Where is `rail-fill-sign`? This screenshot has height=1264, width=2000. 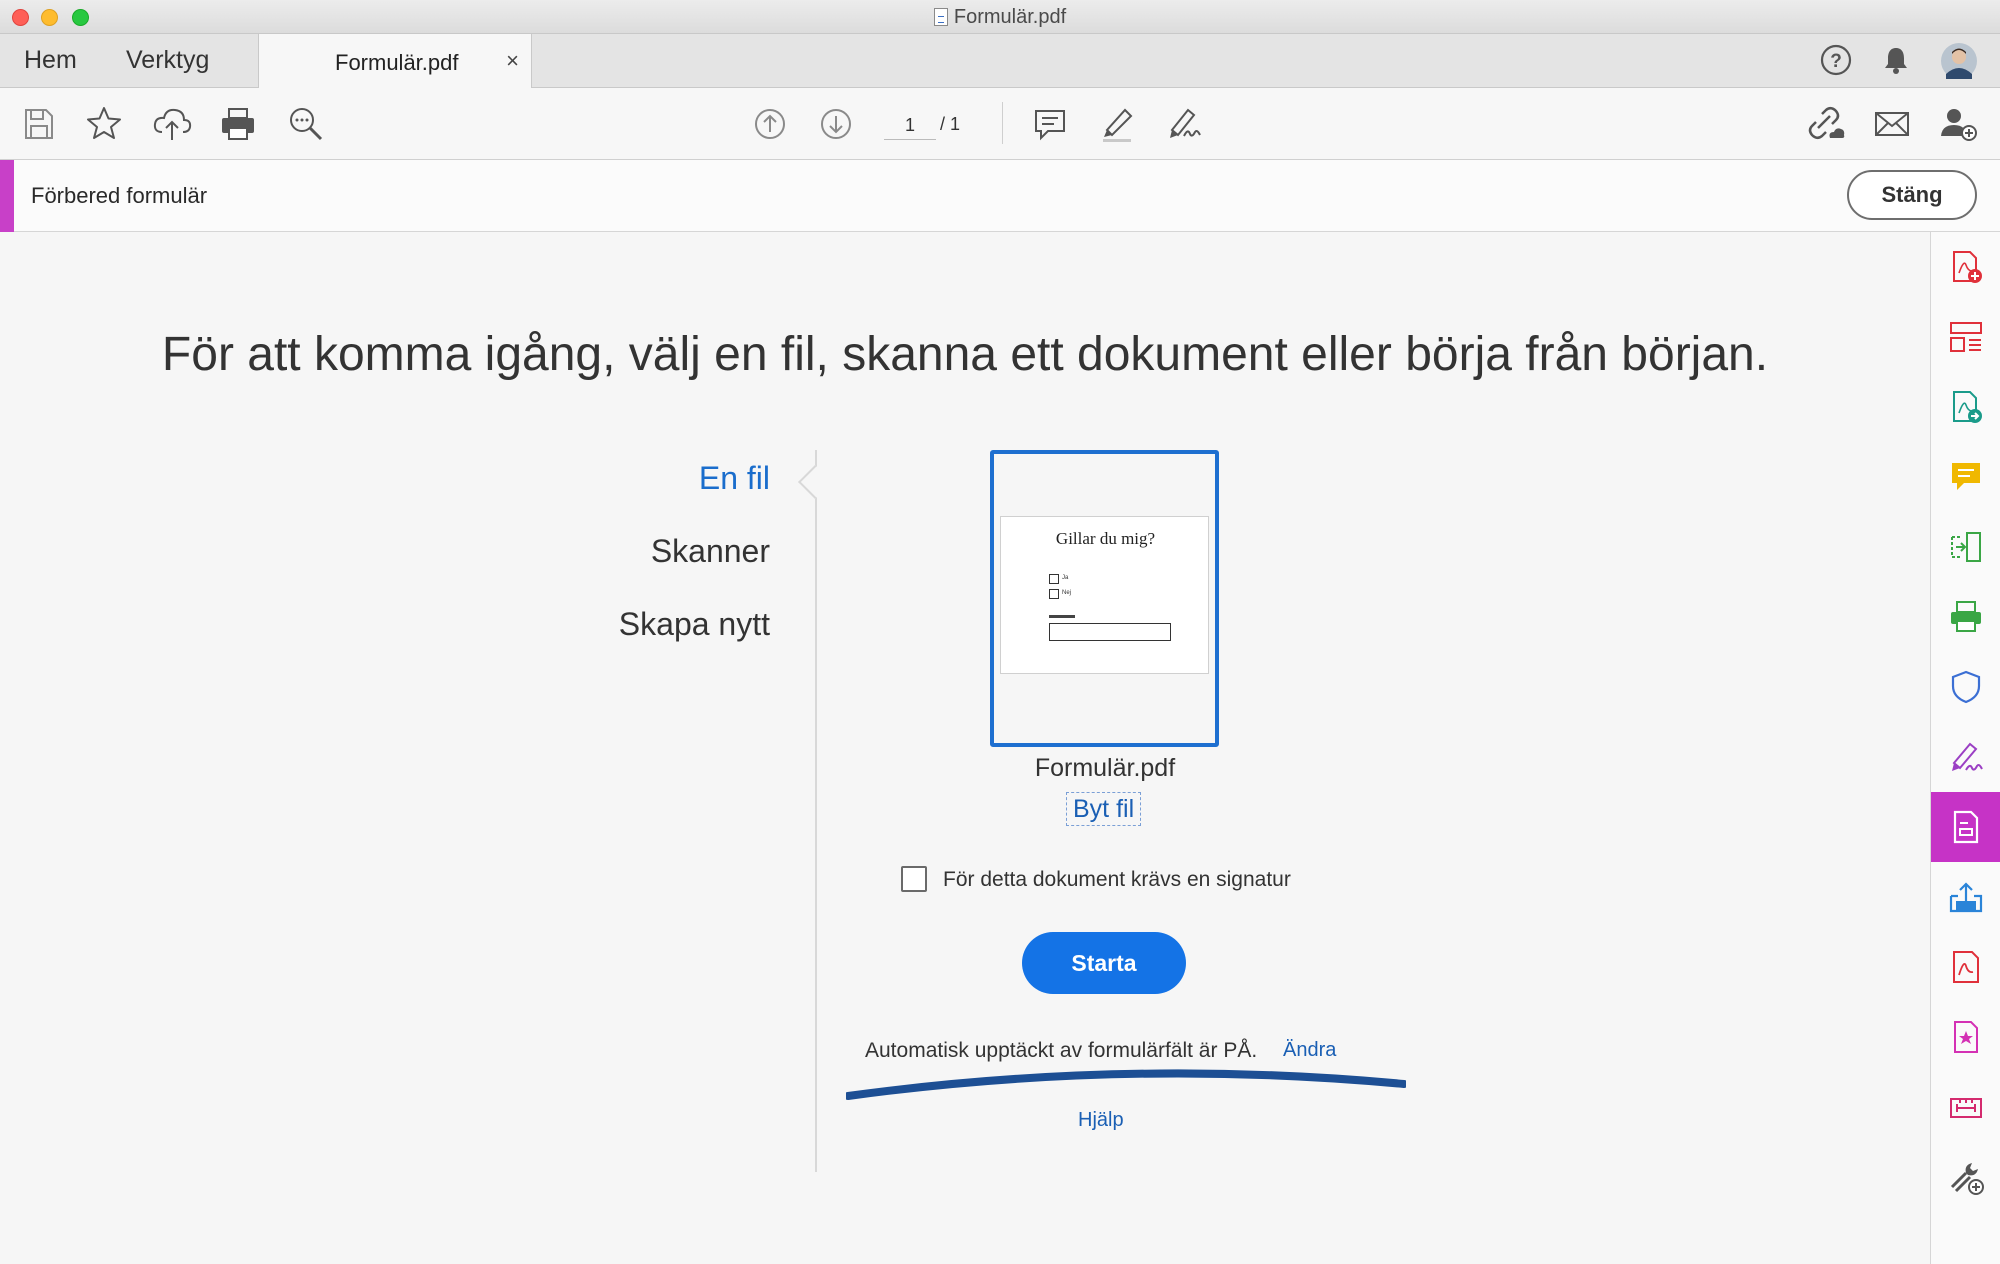
rail-fill-sign is located at coordinates (1965, 757).